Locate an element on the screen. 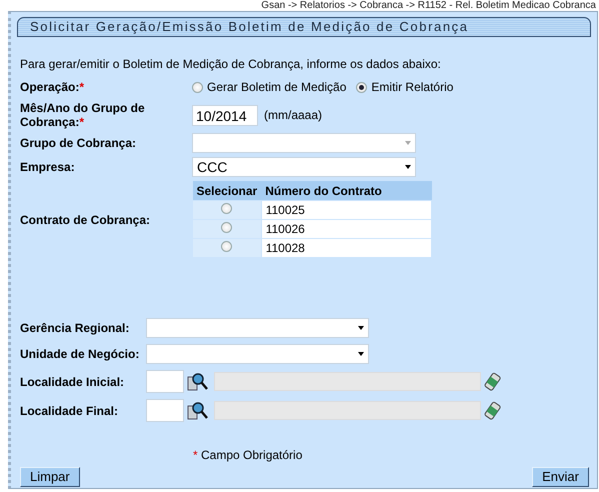 The height and width of the screenshot is (492, 599). field-label: Gerência Regional: is located at coordinates (75, 328).